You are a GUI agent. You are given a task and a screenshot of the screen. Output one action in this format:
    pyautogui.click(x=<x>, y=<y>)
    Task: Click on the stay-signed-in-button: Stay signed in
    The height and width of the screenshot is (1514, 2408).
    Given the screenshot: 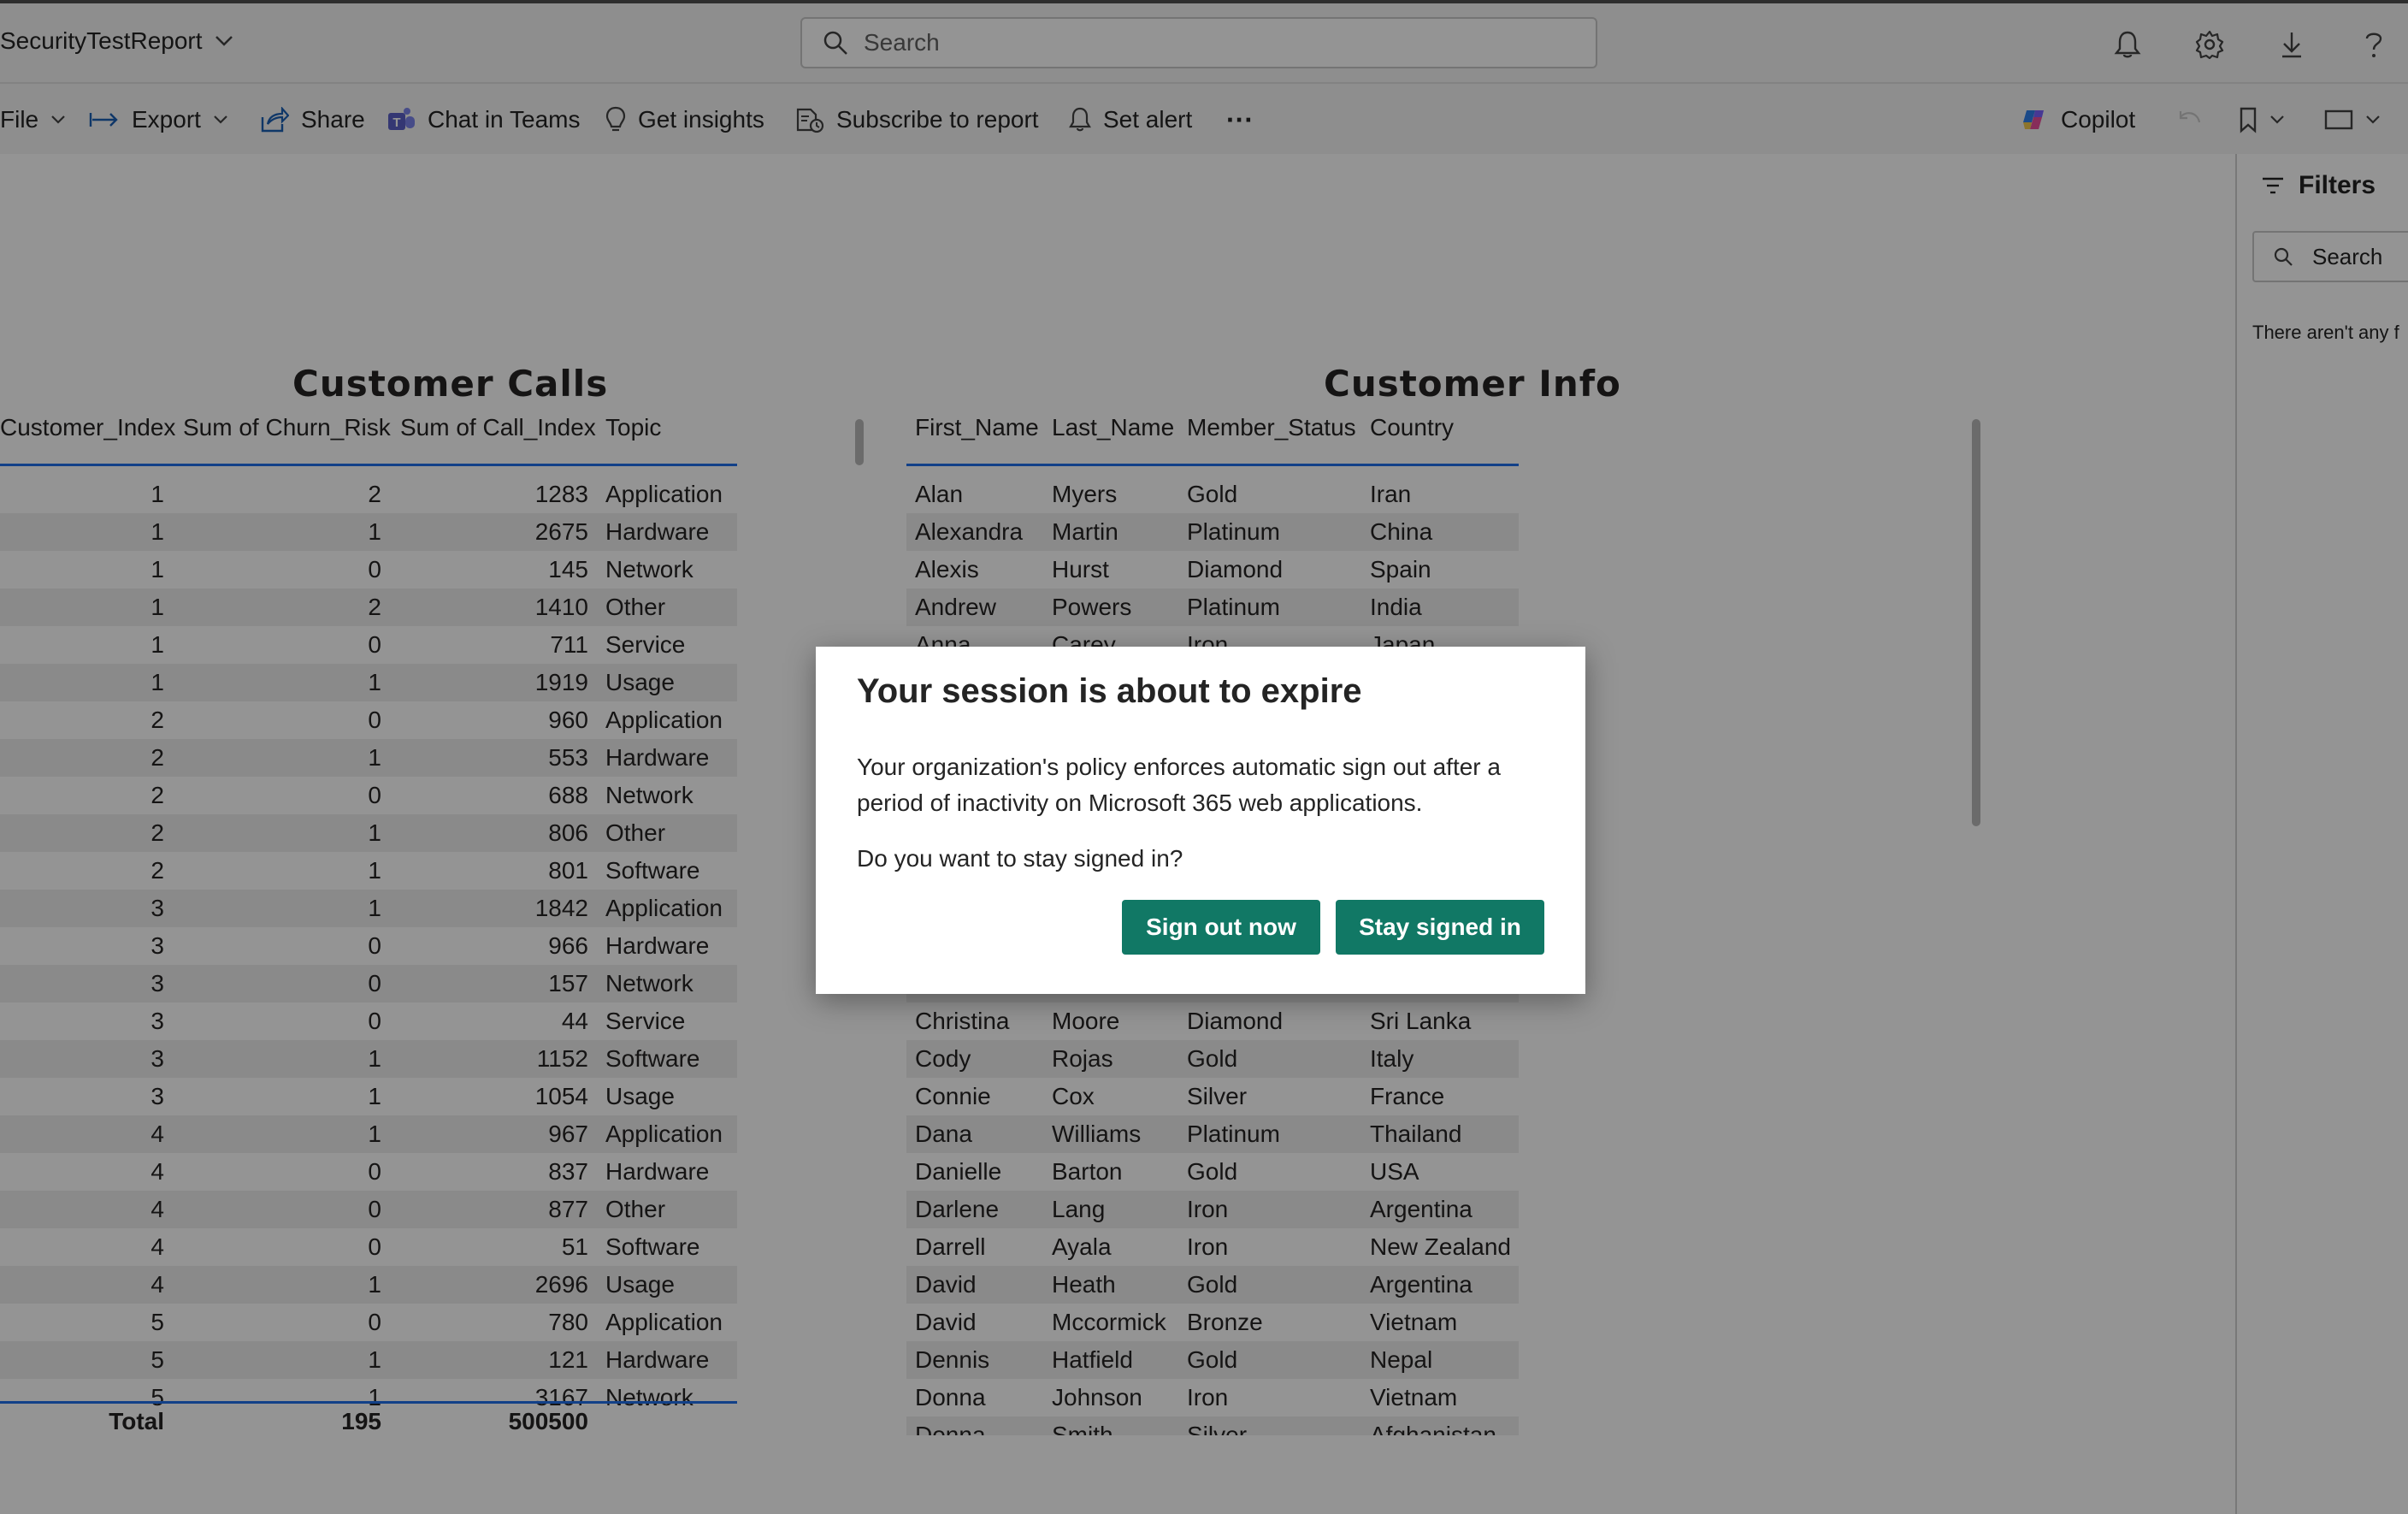 What is the action you would take?
    pyautogui.click(x=1440, y=927)
    